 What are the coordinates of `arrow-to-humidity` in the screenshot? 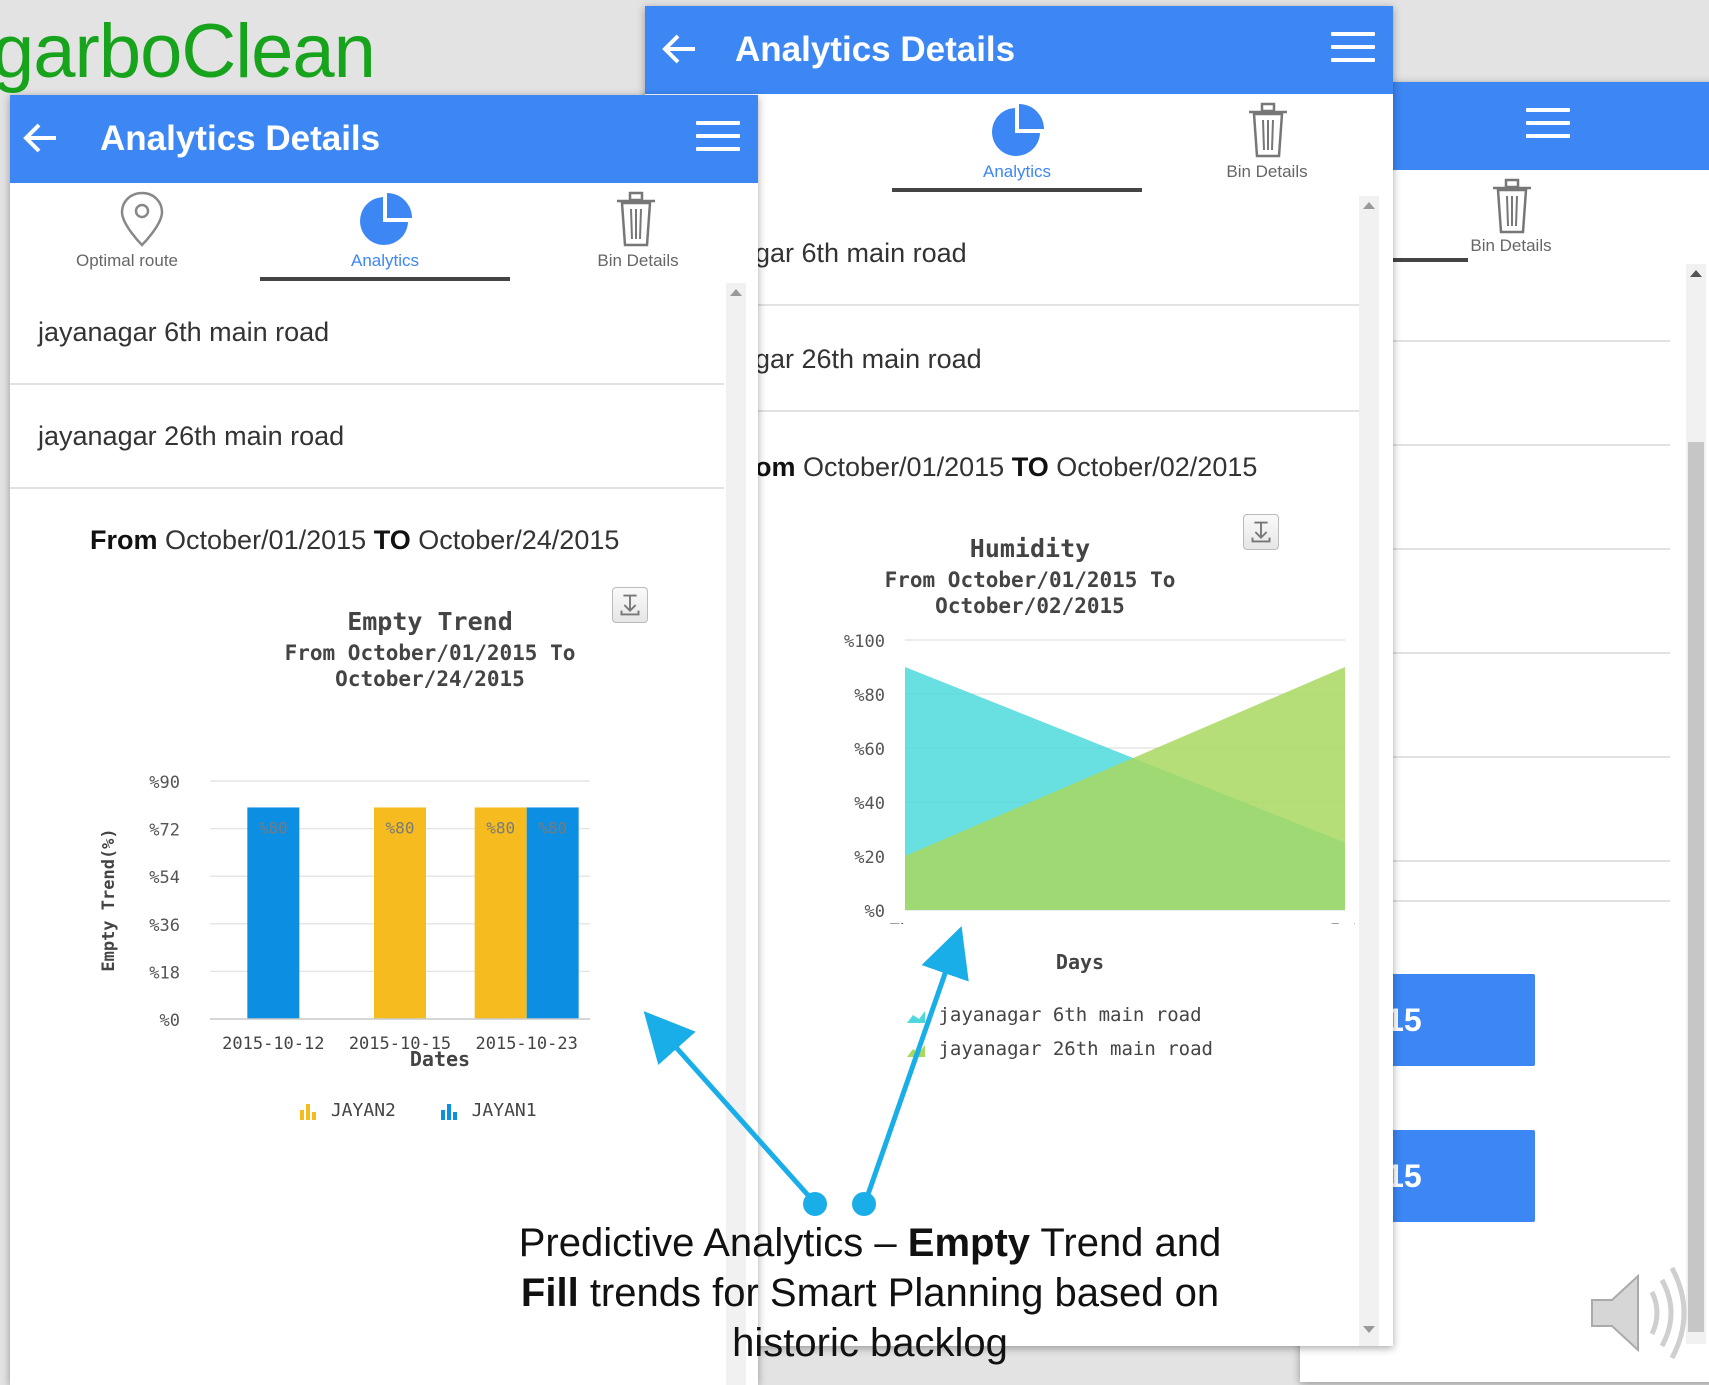 It's located at (910, 1071).